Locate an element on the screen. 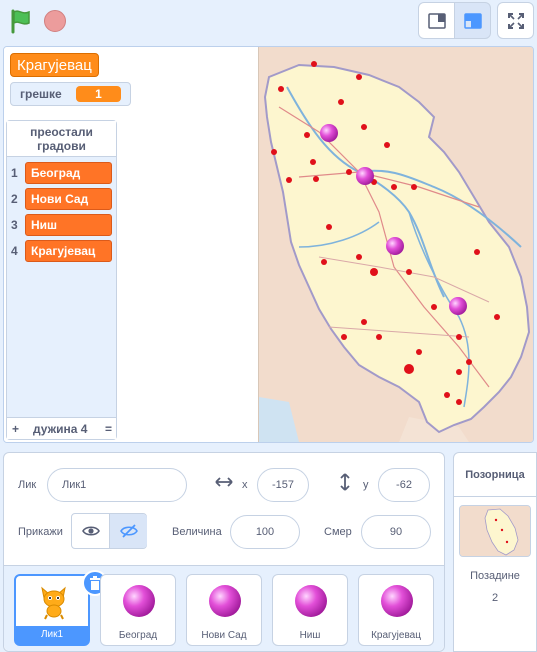 The width and height of the screenshot is (537, 652). list-item-index: 2 is located at coordinates (14, 199).